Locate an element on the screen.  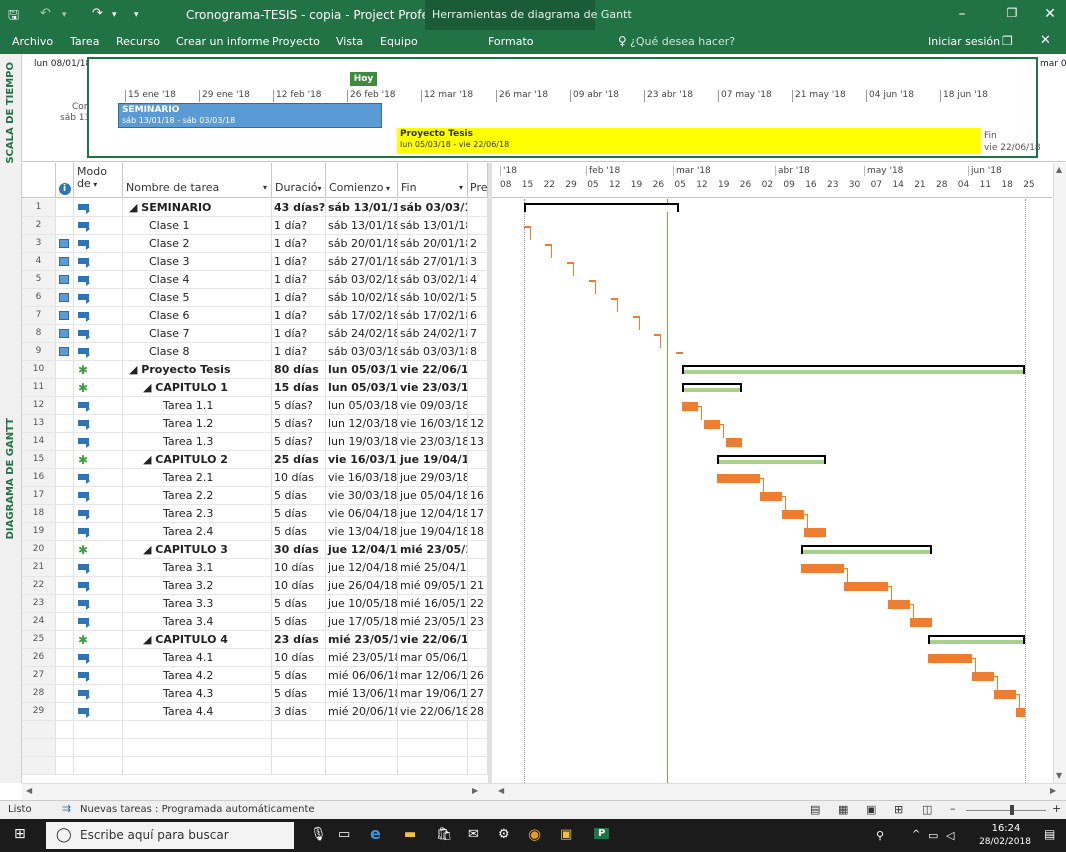
start-cell: sáb 24/02/18 is located at coordinates (362, 334).